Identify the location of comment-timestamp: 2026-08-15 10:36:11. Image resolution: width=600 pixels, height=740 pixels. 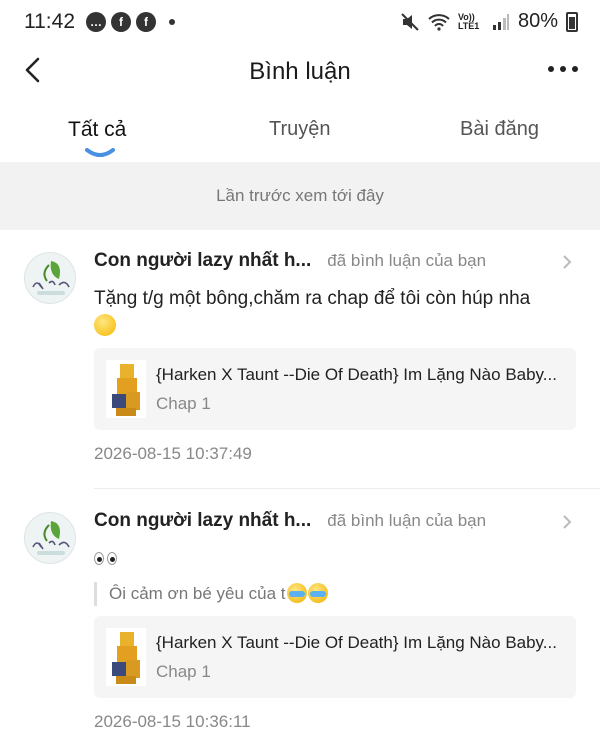
(172, 721).